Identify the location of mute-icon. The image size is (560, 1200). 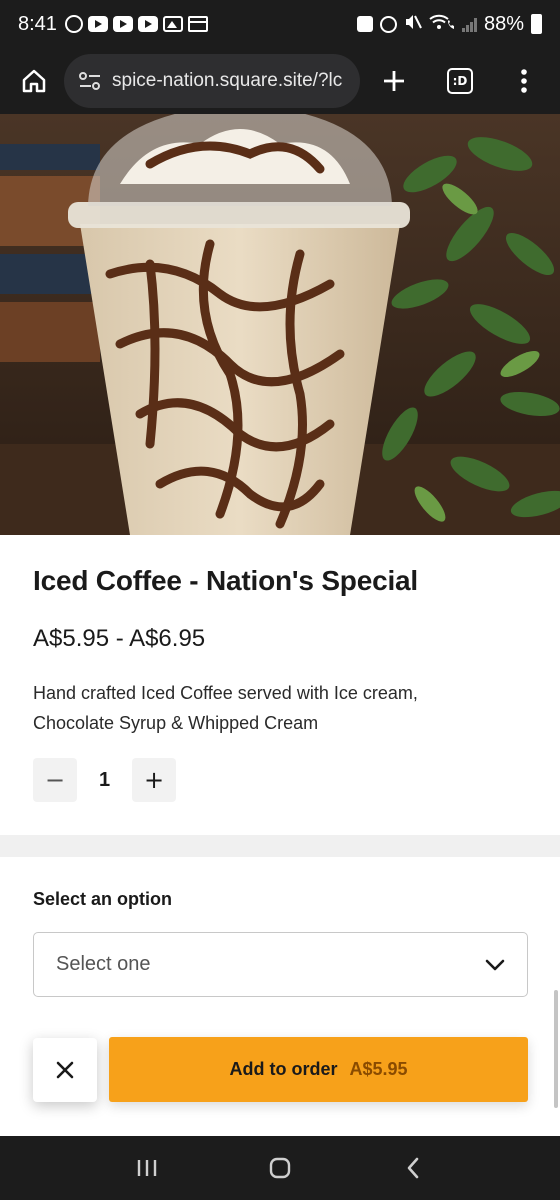
(413, 24).